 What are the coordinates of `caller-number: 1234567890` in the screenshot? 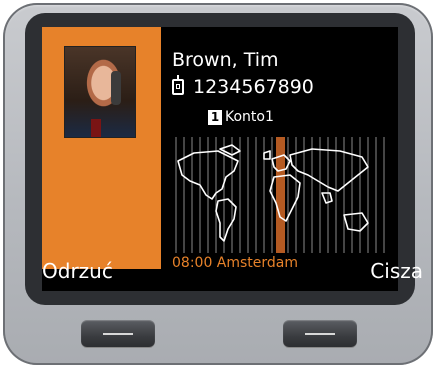 It's located at (253, 87).